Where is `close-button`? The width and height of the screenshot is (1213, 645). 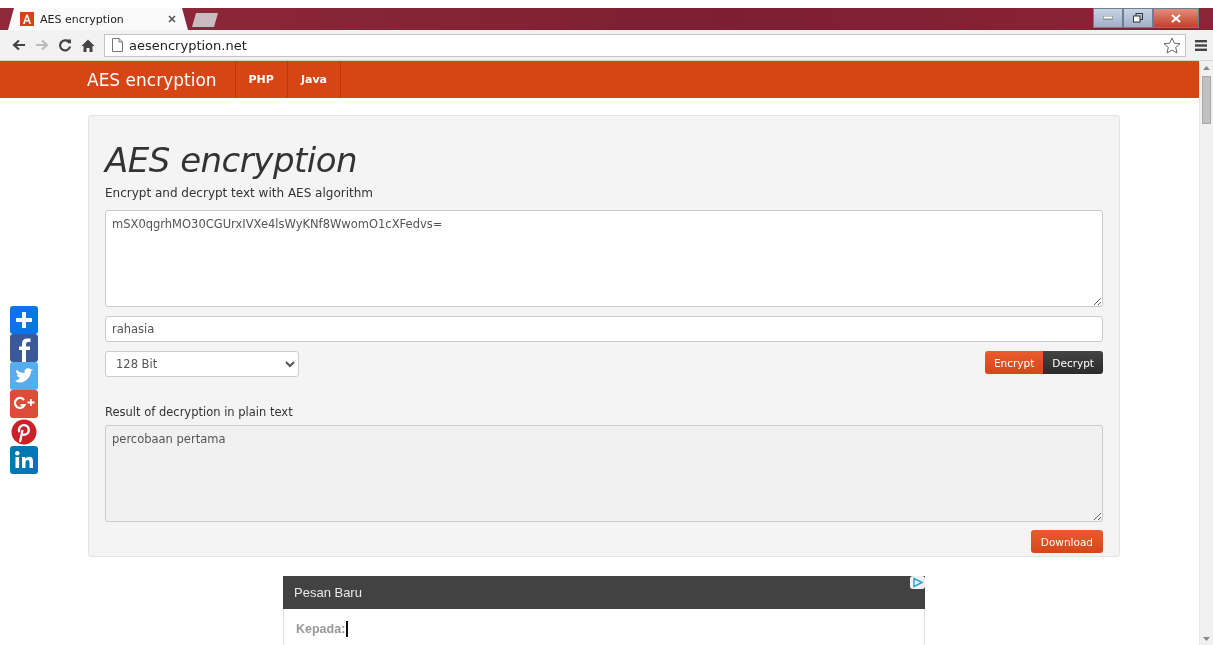 close-button is located at coordinates (1176, 18).